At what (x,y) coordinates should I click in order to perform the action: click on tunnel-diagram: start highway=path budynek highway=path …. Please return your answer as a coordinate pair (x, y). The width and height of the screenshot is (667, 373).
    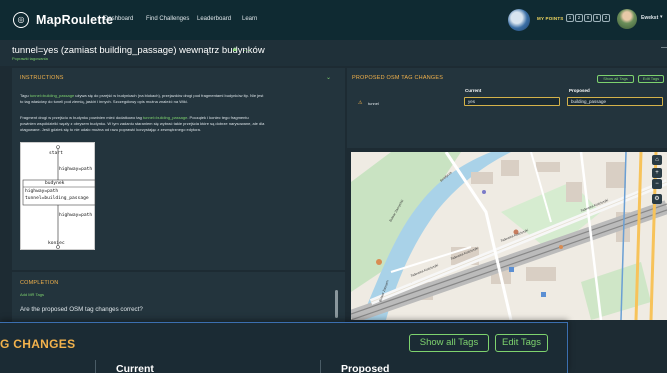
    Looking at the image, I should click on (58, 196).